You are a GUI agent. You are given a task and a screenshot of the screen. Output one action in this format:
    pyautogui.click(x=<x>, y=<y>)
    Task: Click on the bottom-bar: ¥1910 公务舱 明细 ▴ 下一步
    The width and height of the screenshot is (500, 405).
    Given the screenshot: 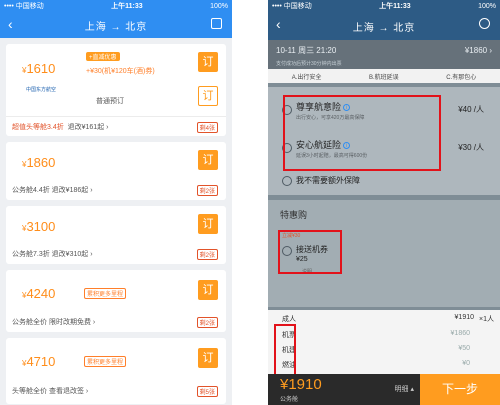 What is the action you would take?
    pyautogui.click(x=384, y=389)
    